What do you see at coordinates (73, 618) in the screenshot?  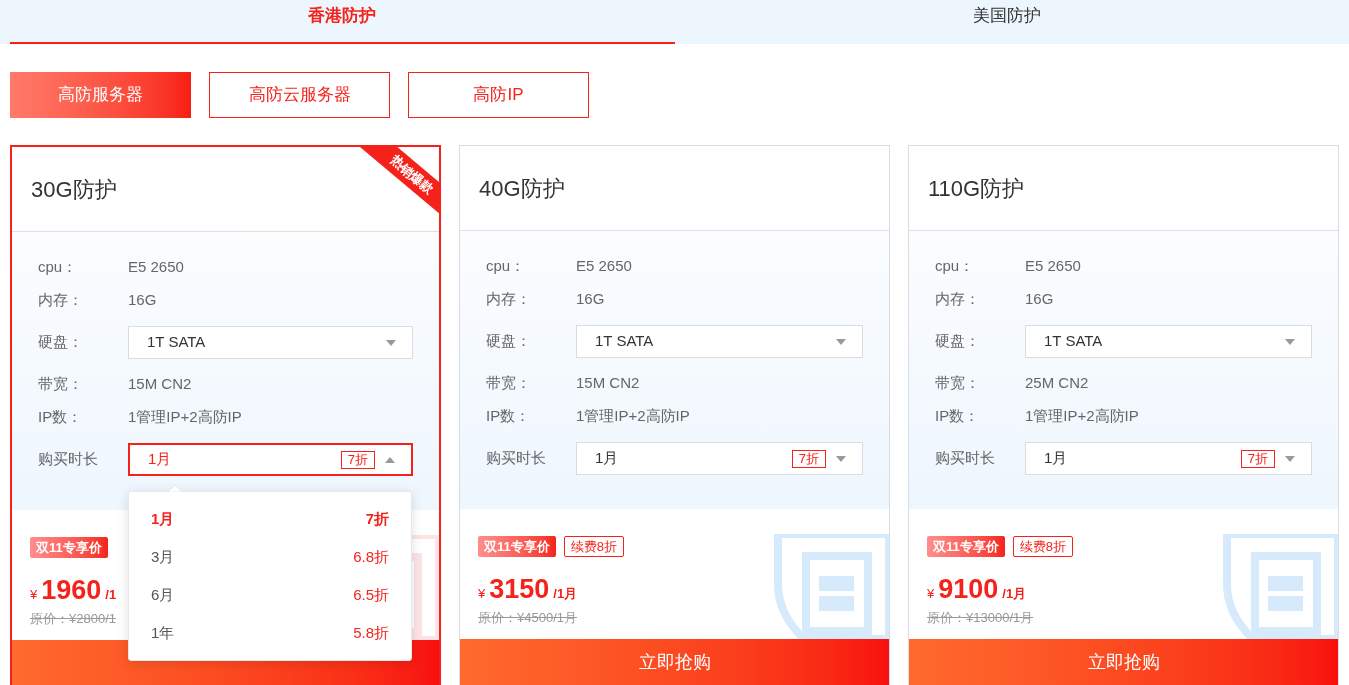 I see `original-price: 原价：¥2800/1` at bounding box center [73, 618].